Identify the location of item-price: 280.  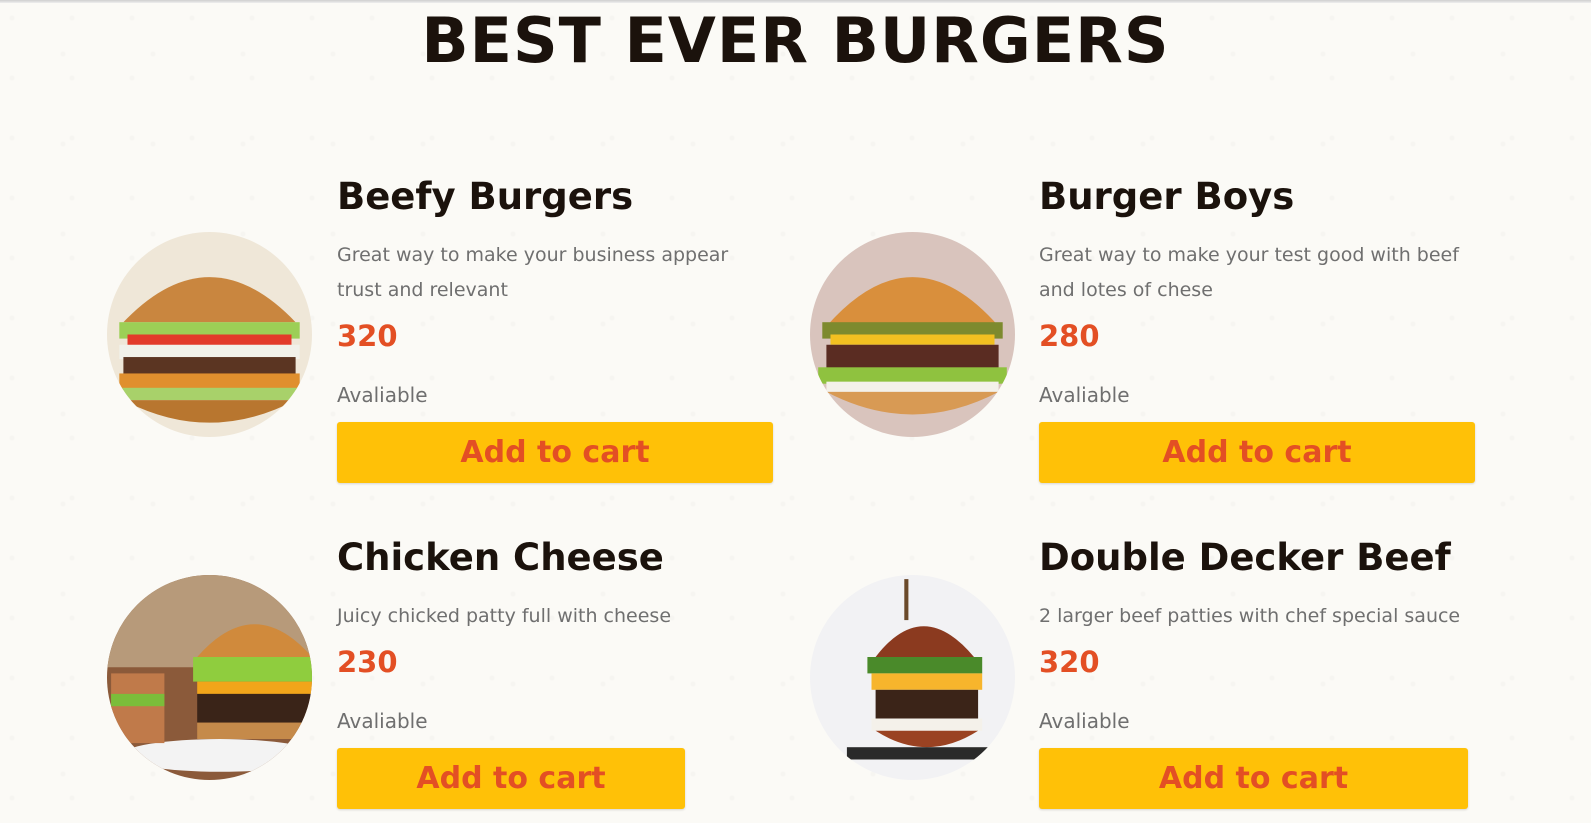
(1069, 336).